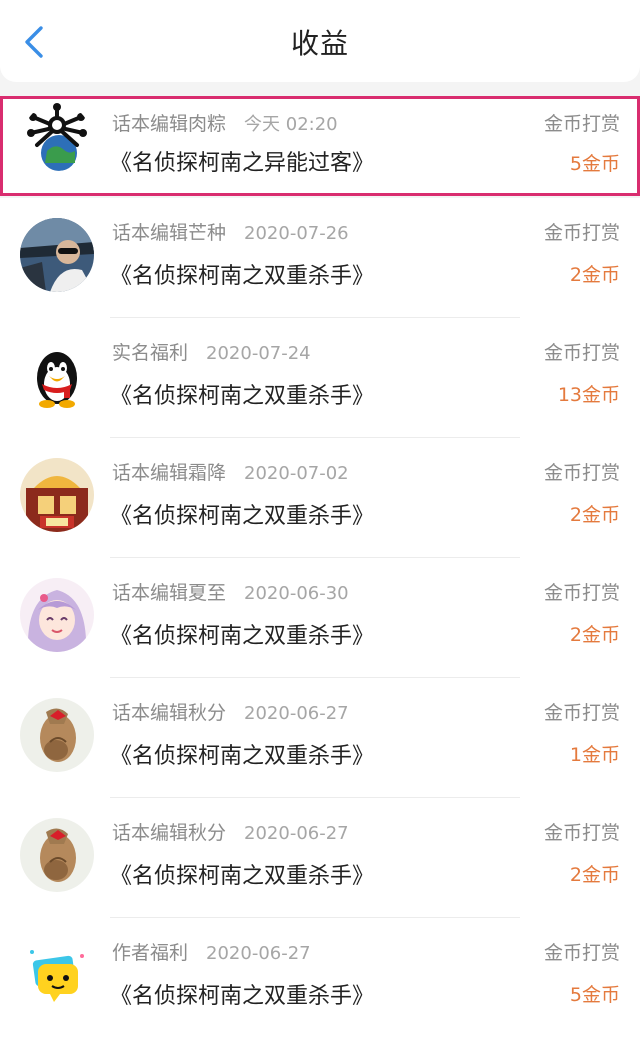 The width and height of the screenshot is (640, 1038). Describe the element at coordinates (169, 124) in the screenshot. I see `source-label: 话本编辑肉粽` at that location.